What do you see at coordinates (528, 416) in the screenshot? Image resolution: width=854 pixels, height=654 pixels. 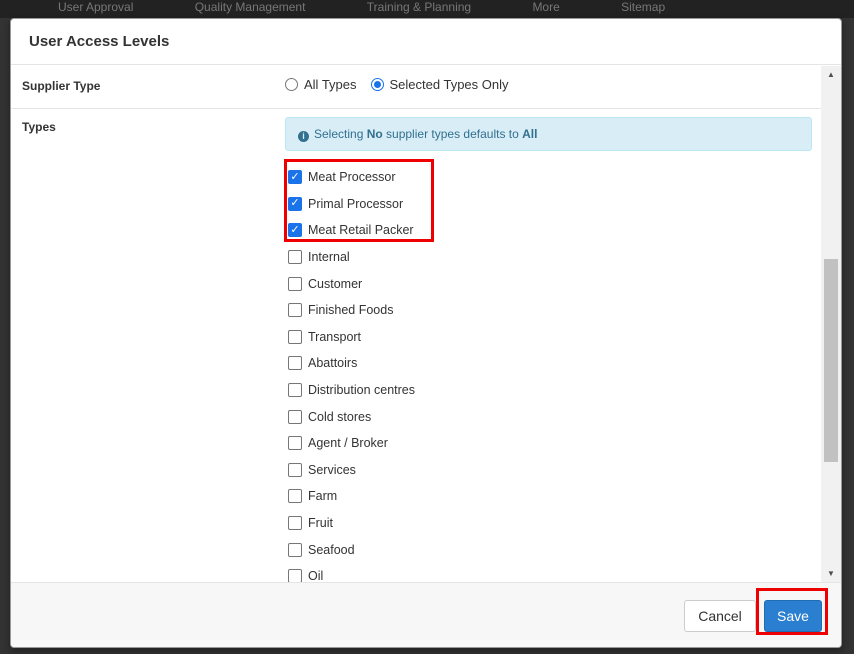 I see `type-item: Cold stores` at bounding box center [528, 416].